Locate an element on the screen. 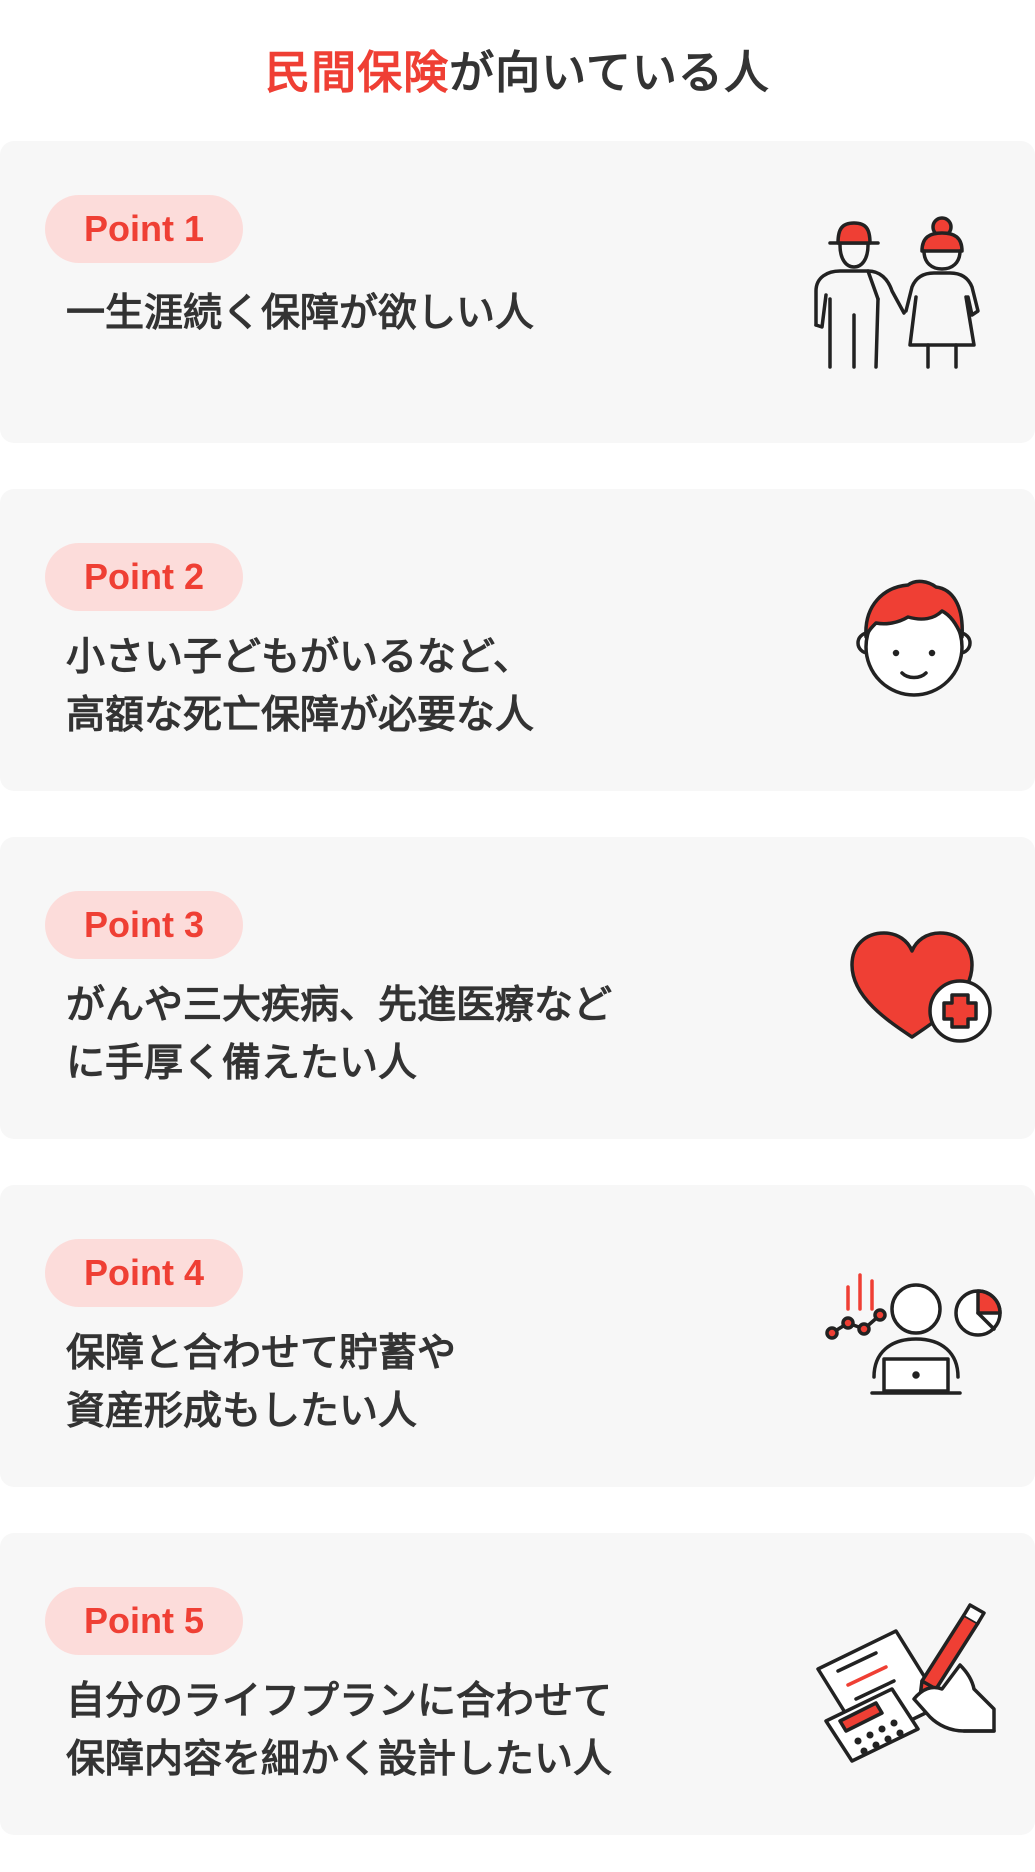  point-description: 小さい子どもがいるなど、 高額な死亡保障が必要な人 is located at coordinates (426, 687).